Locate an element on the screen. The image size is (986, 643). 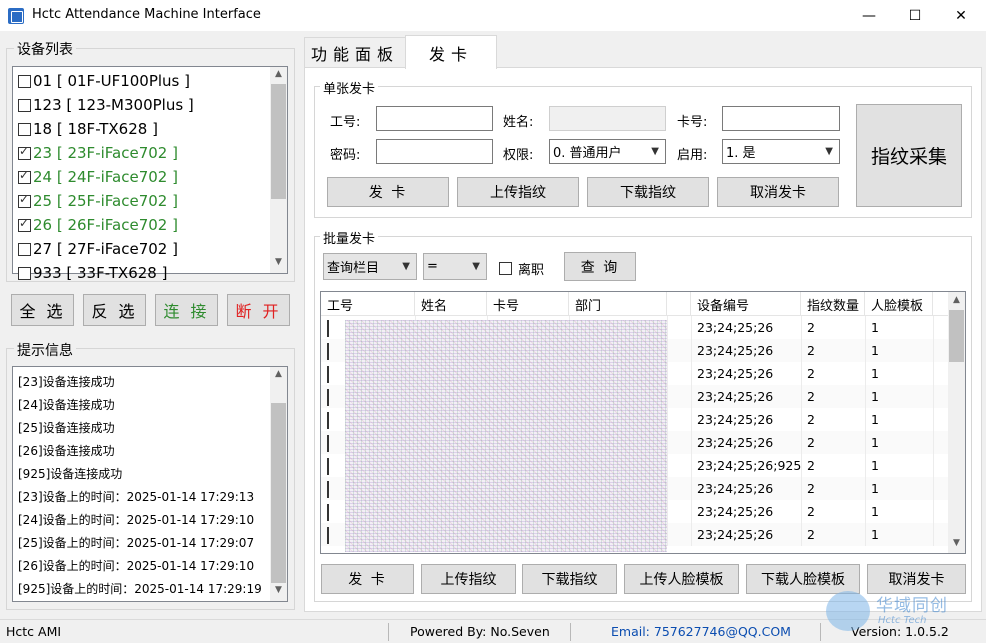
upload-fingerprint-button: 上传指纹 is located at coordinates (518, 192).